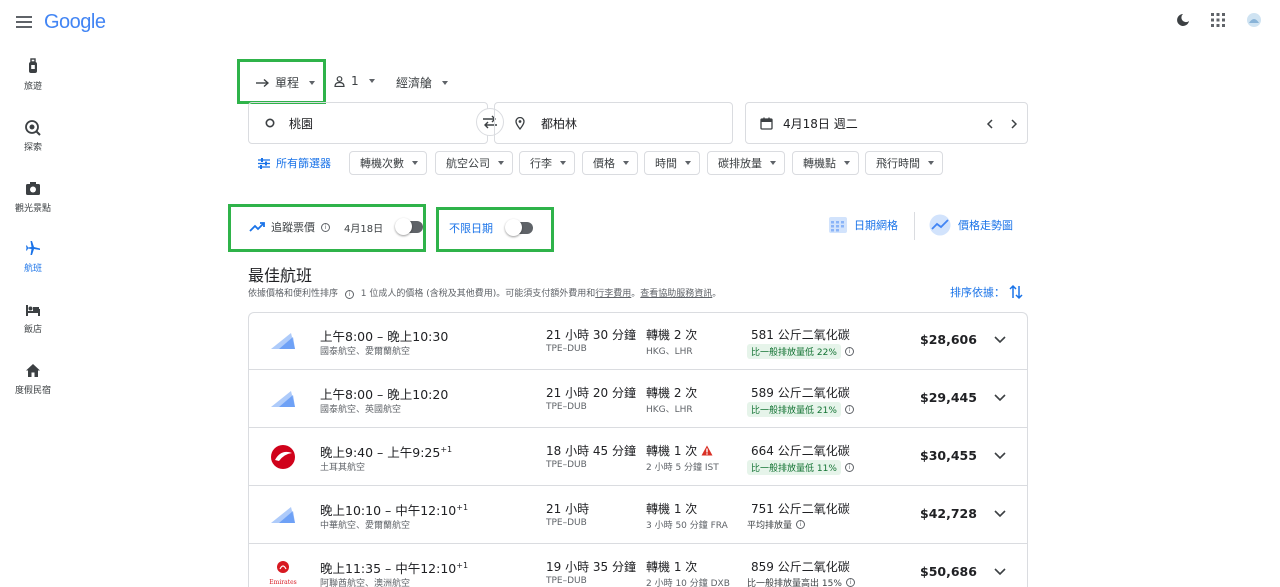 This screenshot has width=1280, height=587. I want to click on sidebar-item-explore: 探索, so click(33, 136).